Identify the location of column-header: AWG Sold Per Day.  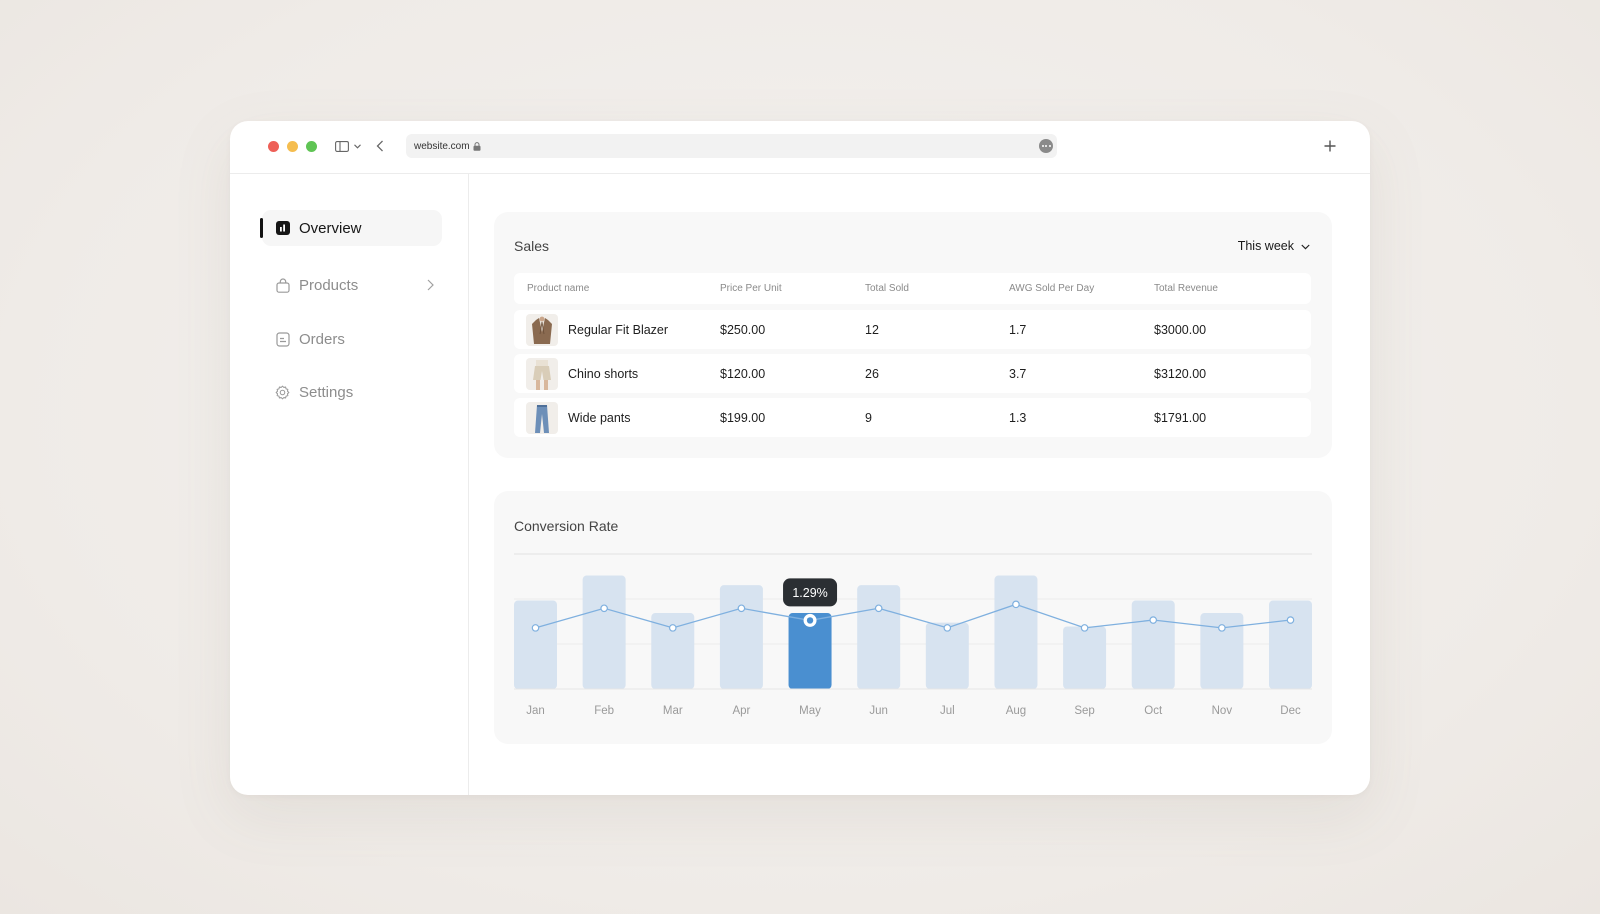
(1052, 288).